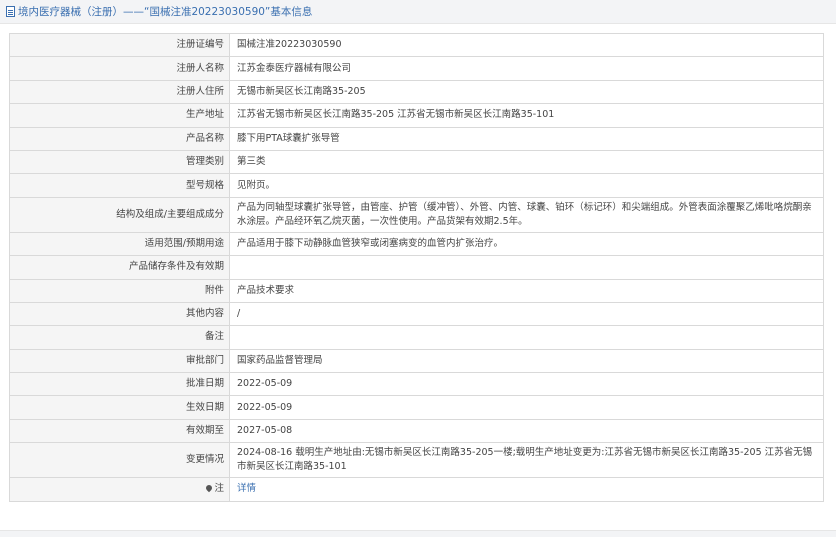  I want to click on row-label-registrant-address: 注册人住所, so click(119, 92).